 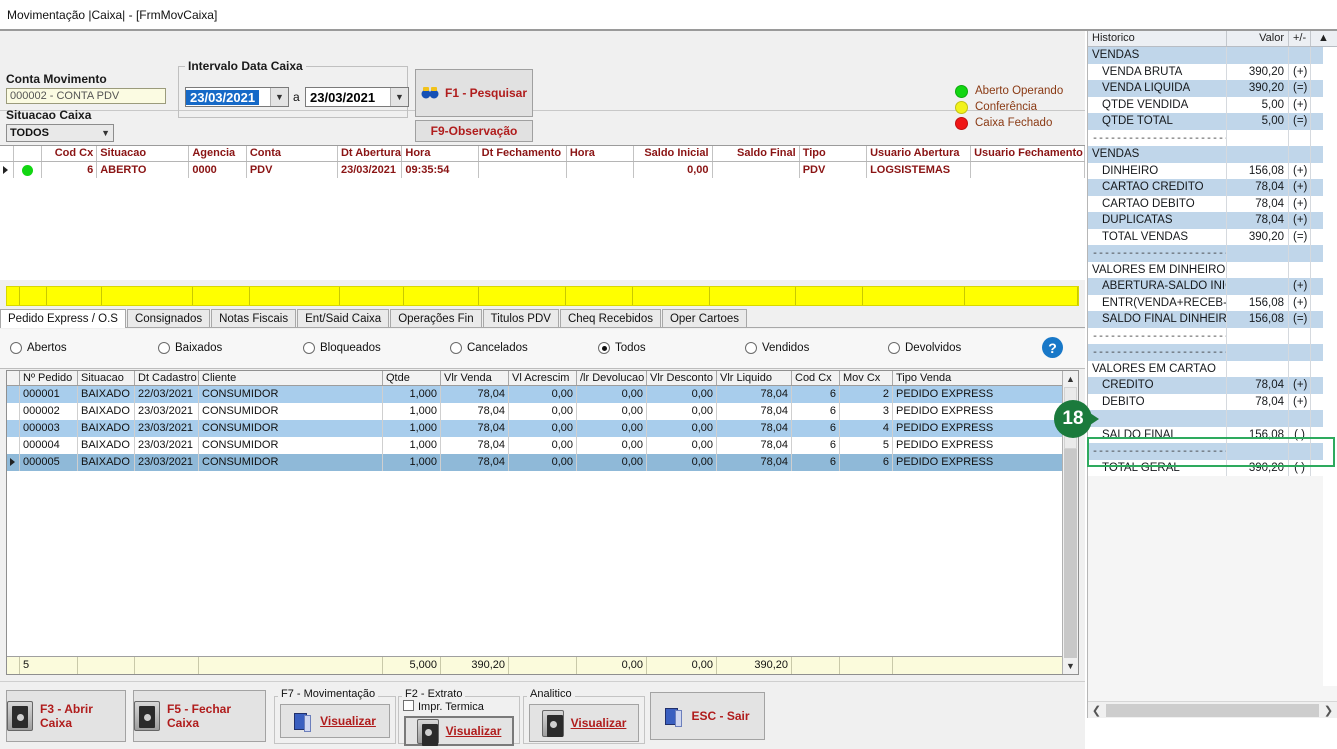 What do you see at coordinates (474, 93) in the screenshot?
I see `pesquisar-button: F1 - Pesquisar` at bounding box center [474, 93].